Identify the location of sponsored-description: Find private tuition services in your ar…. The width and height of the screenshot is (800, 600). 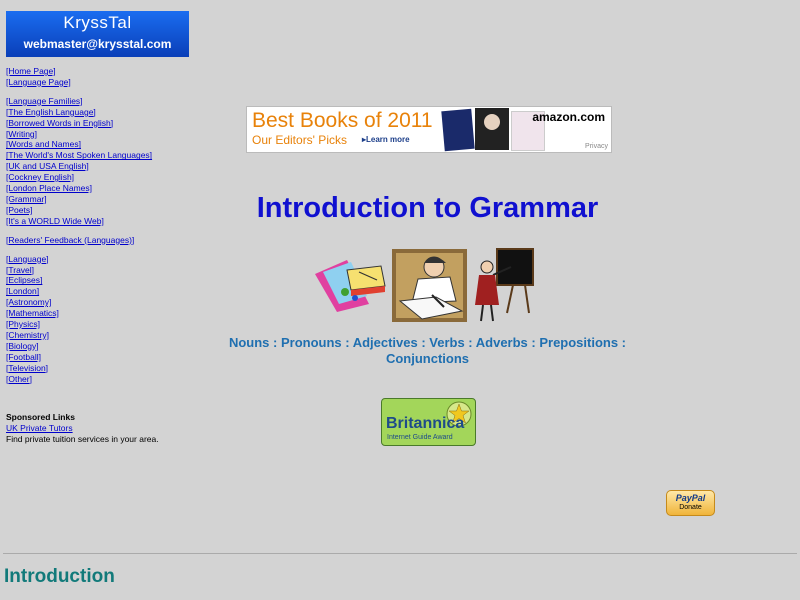
(82, 439).